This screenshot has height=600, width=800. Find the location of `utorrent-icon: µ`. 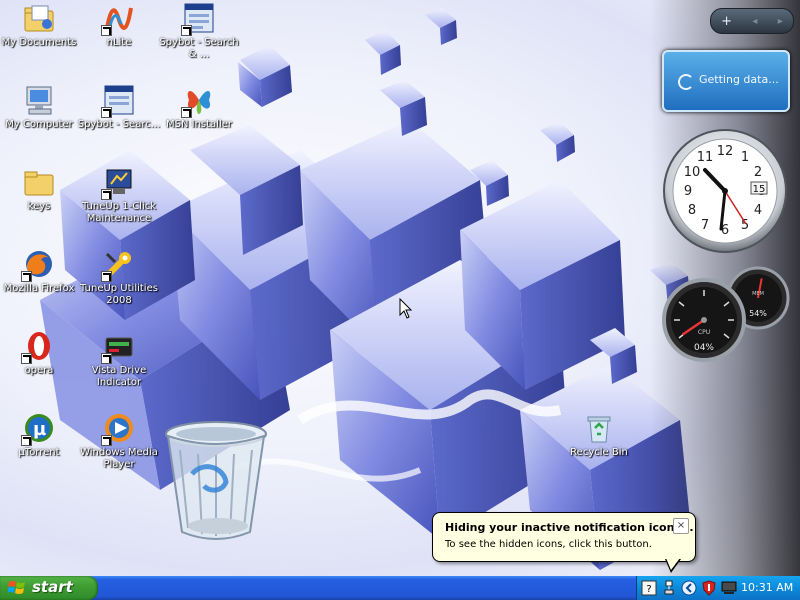

utorrent-icon: µ is located at coordinates (38, 429).